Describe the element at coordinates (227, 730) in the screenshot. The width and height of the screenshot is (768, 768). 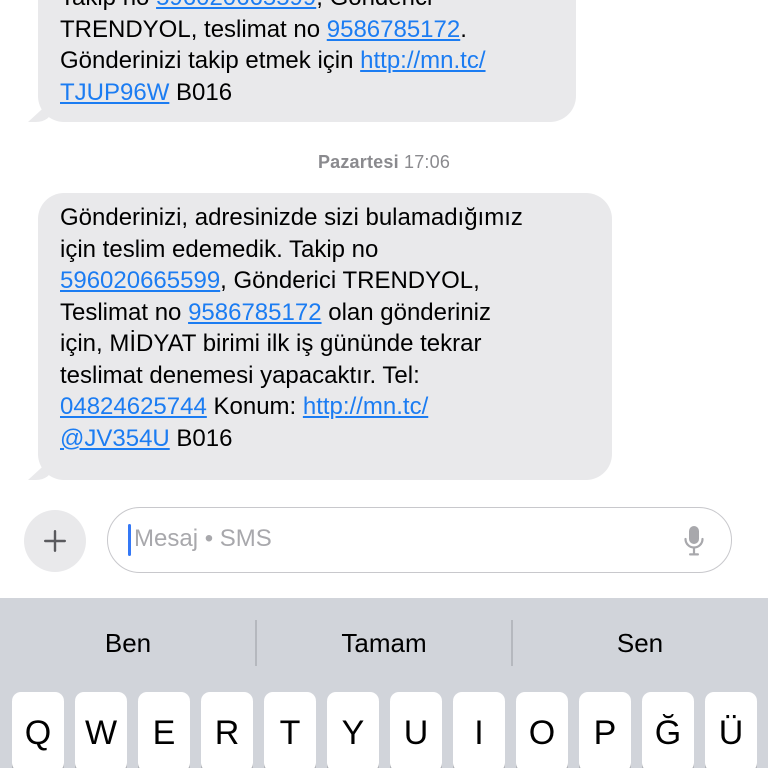
I see `key: R` at that location.